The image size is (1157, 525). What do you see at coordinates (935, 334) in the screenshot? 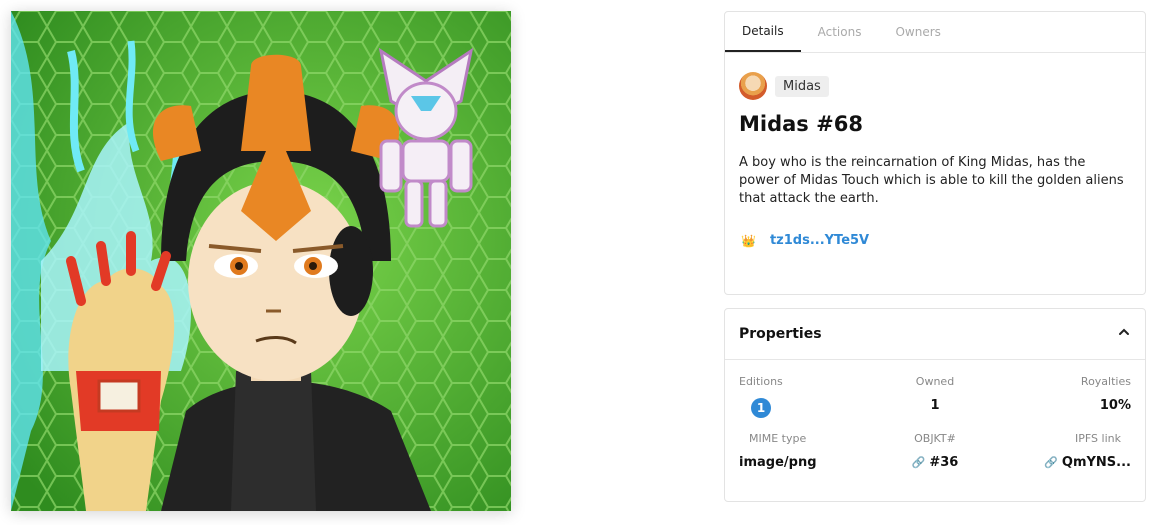
I see `properties-header: Properties` at bounding box center [935, 334].